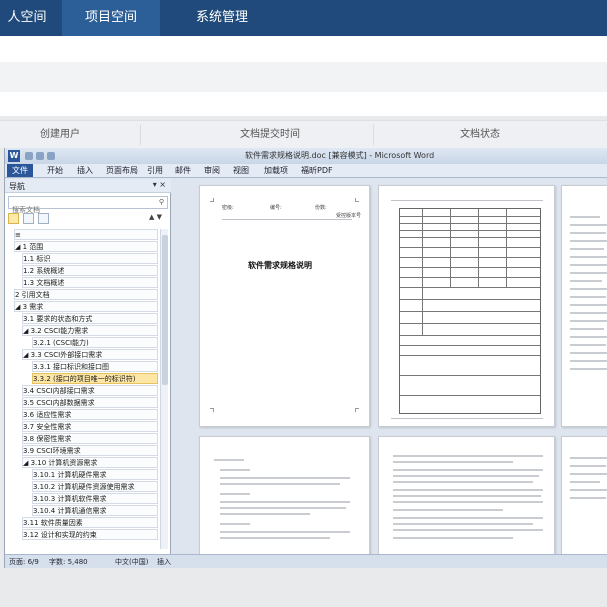 This screenshot has height=607, width=607. What do you see at coordinates (68, 562) in the screenshot?
I see `status-word-count: 字数: 5,480` at bounding box center [68, 562].